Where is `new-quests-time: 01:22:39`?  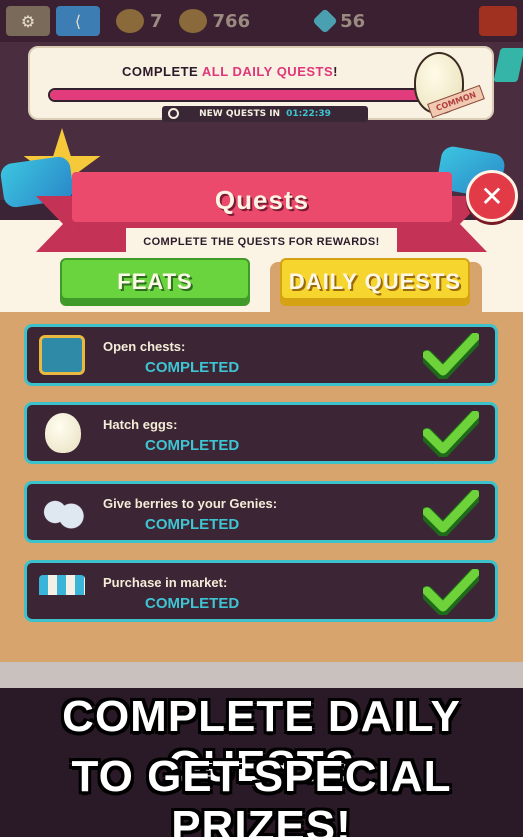
new-quests-time: 01:22:39 is located at coordinates (308, 114).